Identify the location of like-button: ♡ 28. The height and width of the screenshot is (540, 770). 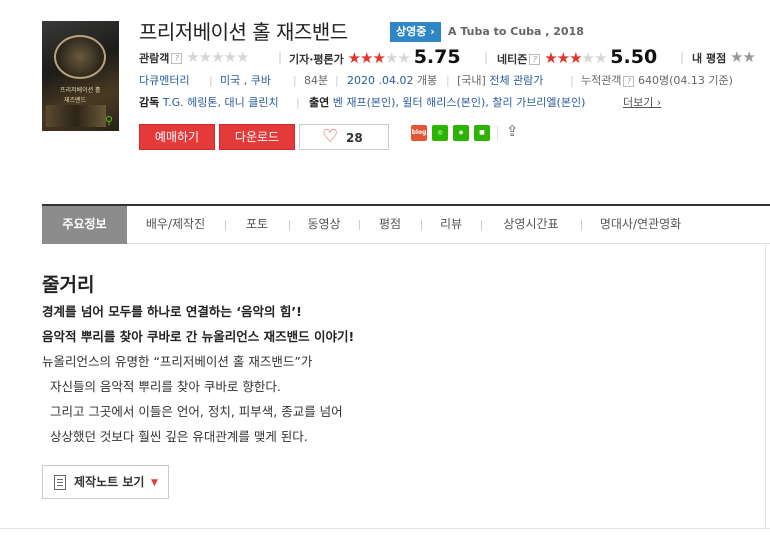
(344, 137).